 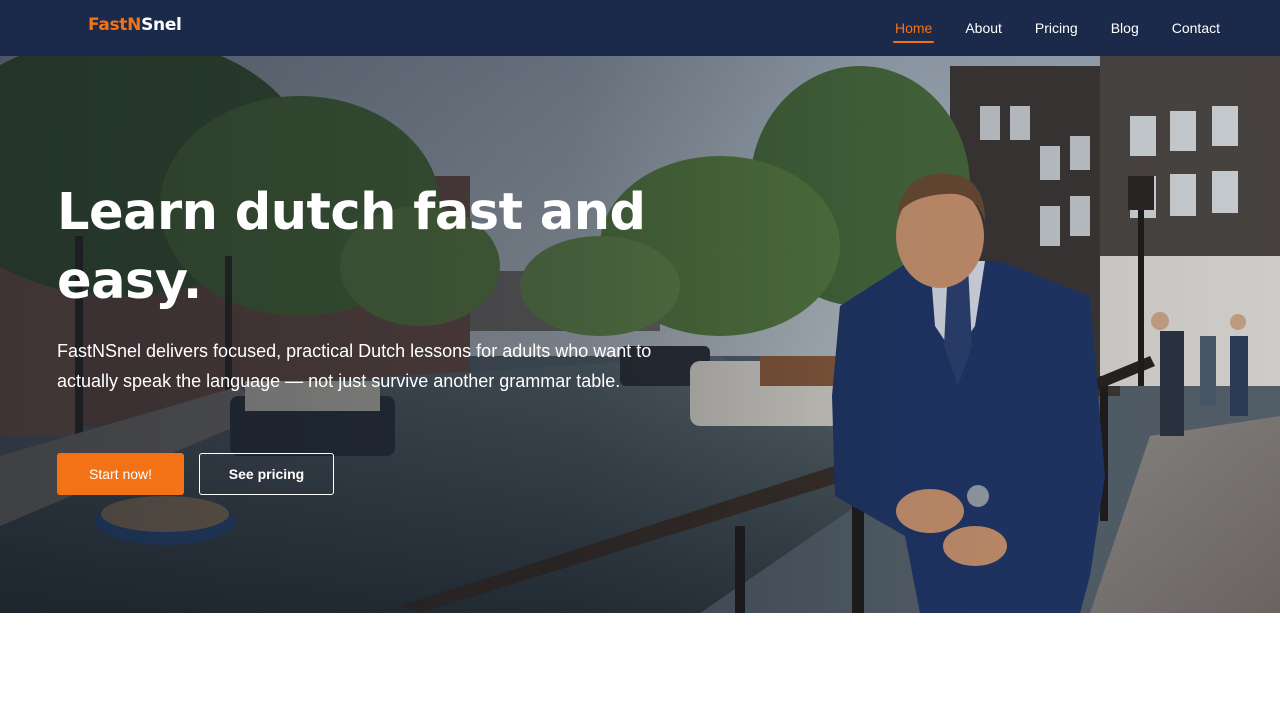 I want to click on start-now-button: Start now!, so click(x=120, y=474).